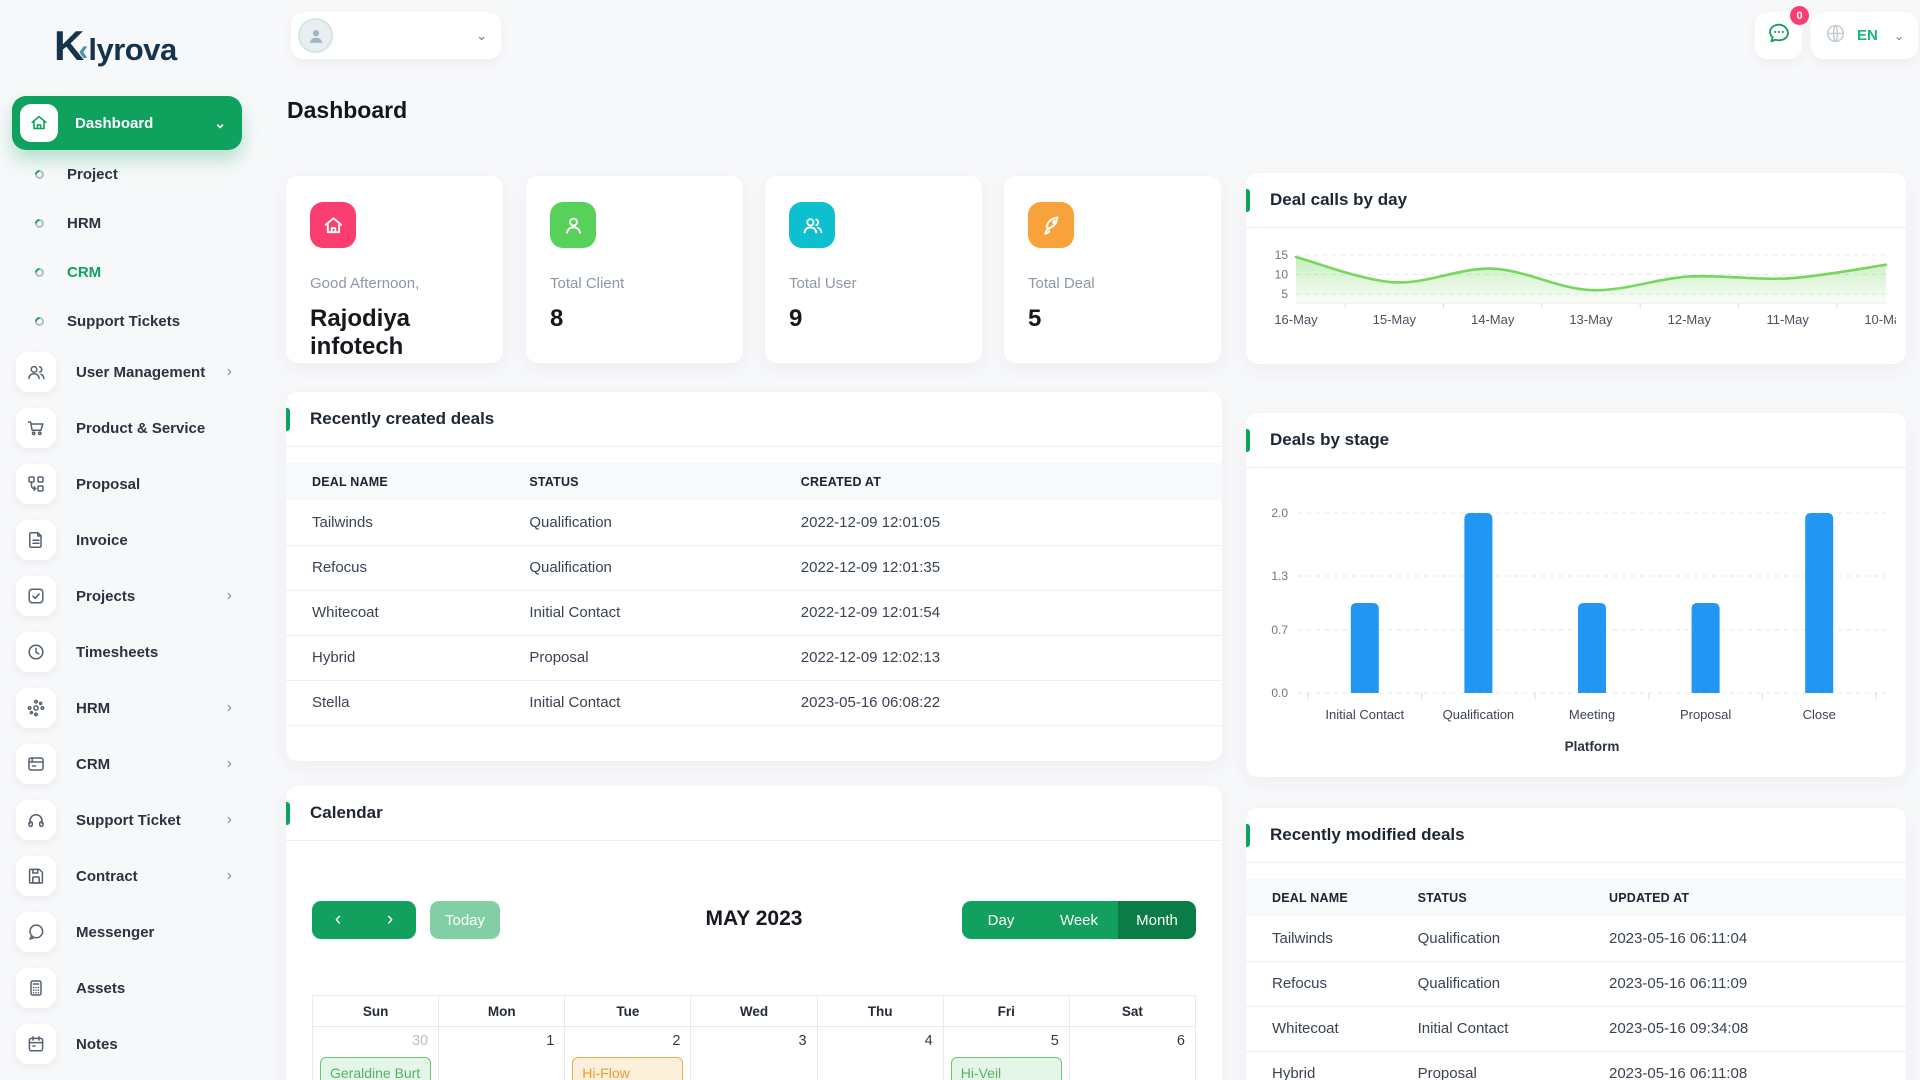 This screenshot has height=1080, width=1920. Describe the element at coordinates (502, 1053) in the screenshot. I see `calendar-day-cell: 1` at that location.